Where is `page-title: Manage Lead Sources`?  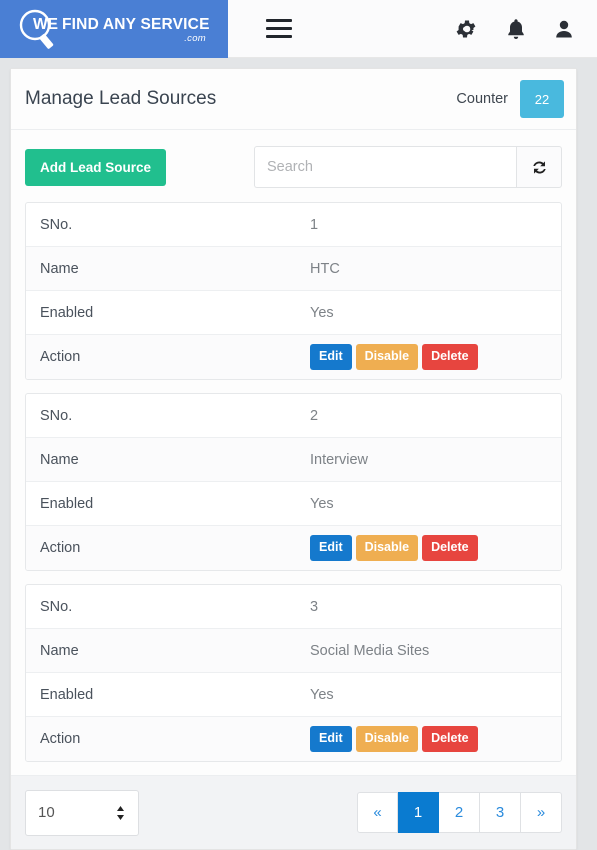
page-title: Manage Lead Sources is located at coordinates (121, 98).